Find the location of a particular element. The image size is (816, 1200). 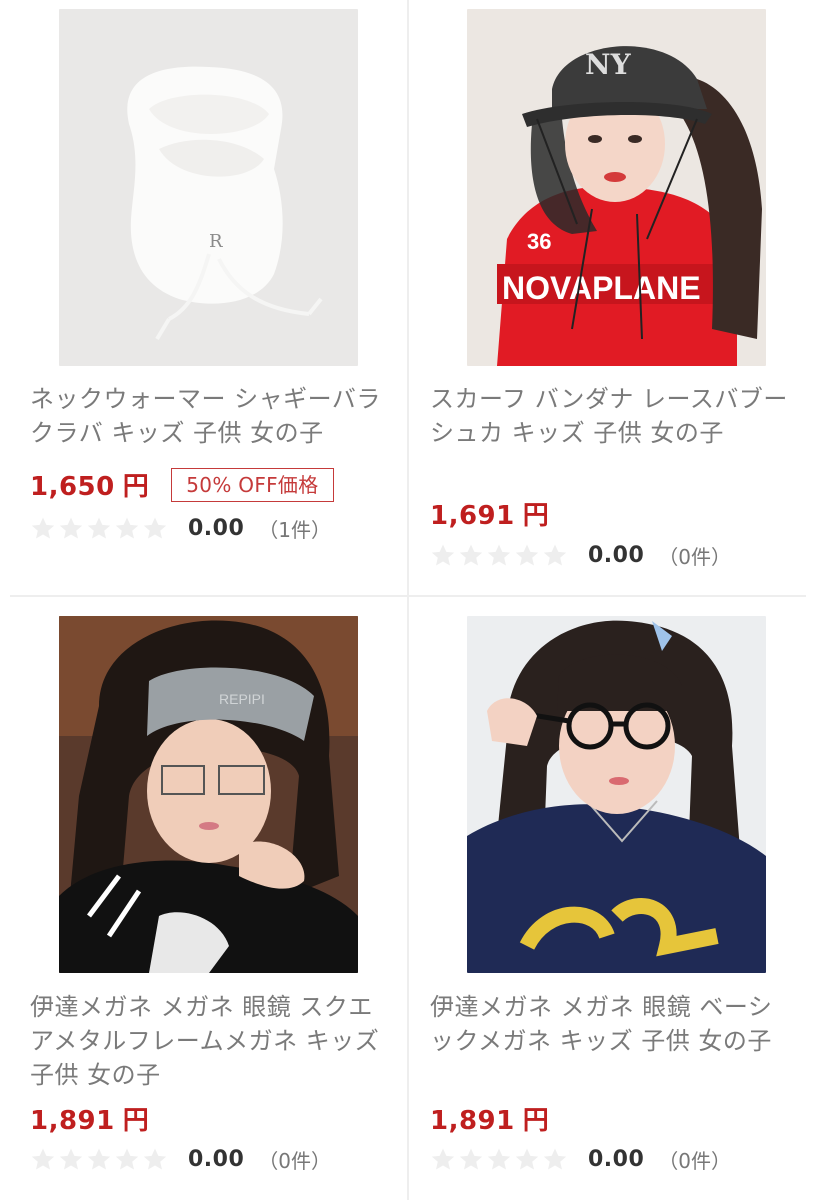

svg-text: NOVAPLANE is located at coordinates (601, 288).